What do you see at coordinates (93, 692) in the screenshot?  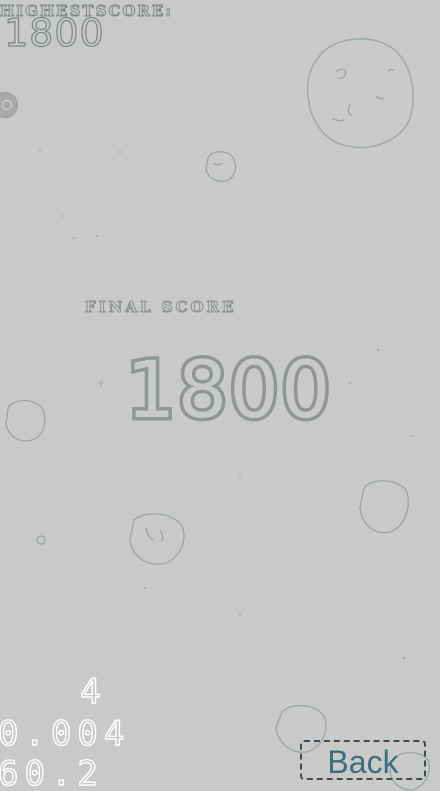 I see `debug-stat-1: 4` at bounding box center [93, 692].